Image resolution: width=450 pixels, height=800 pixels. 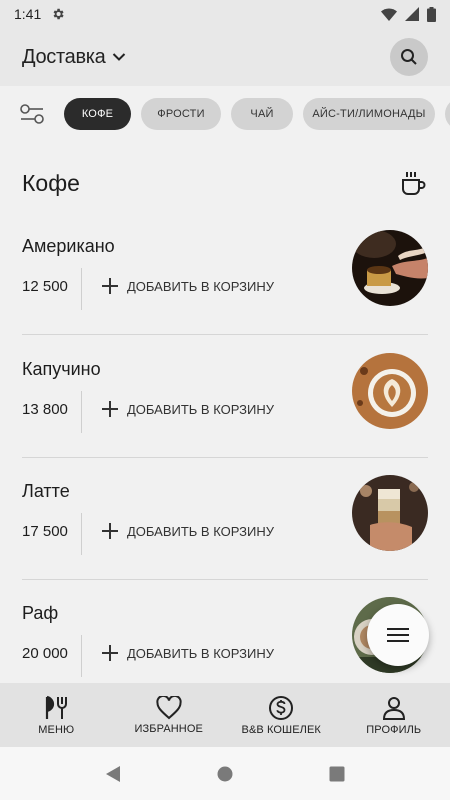 I want to click on chip-label: АЙС-ТИ/ЛИМОНАДЫ, so click(x=369, y=114).